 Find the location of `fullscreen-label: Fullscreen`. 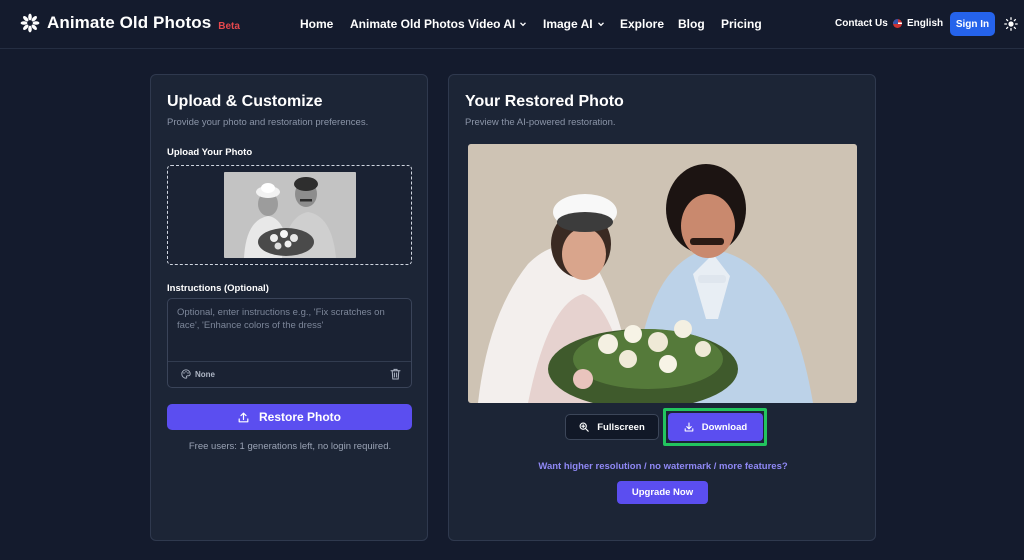

fullscreen-label: Fullscreen is located at coordinates (621, 427).